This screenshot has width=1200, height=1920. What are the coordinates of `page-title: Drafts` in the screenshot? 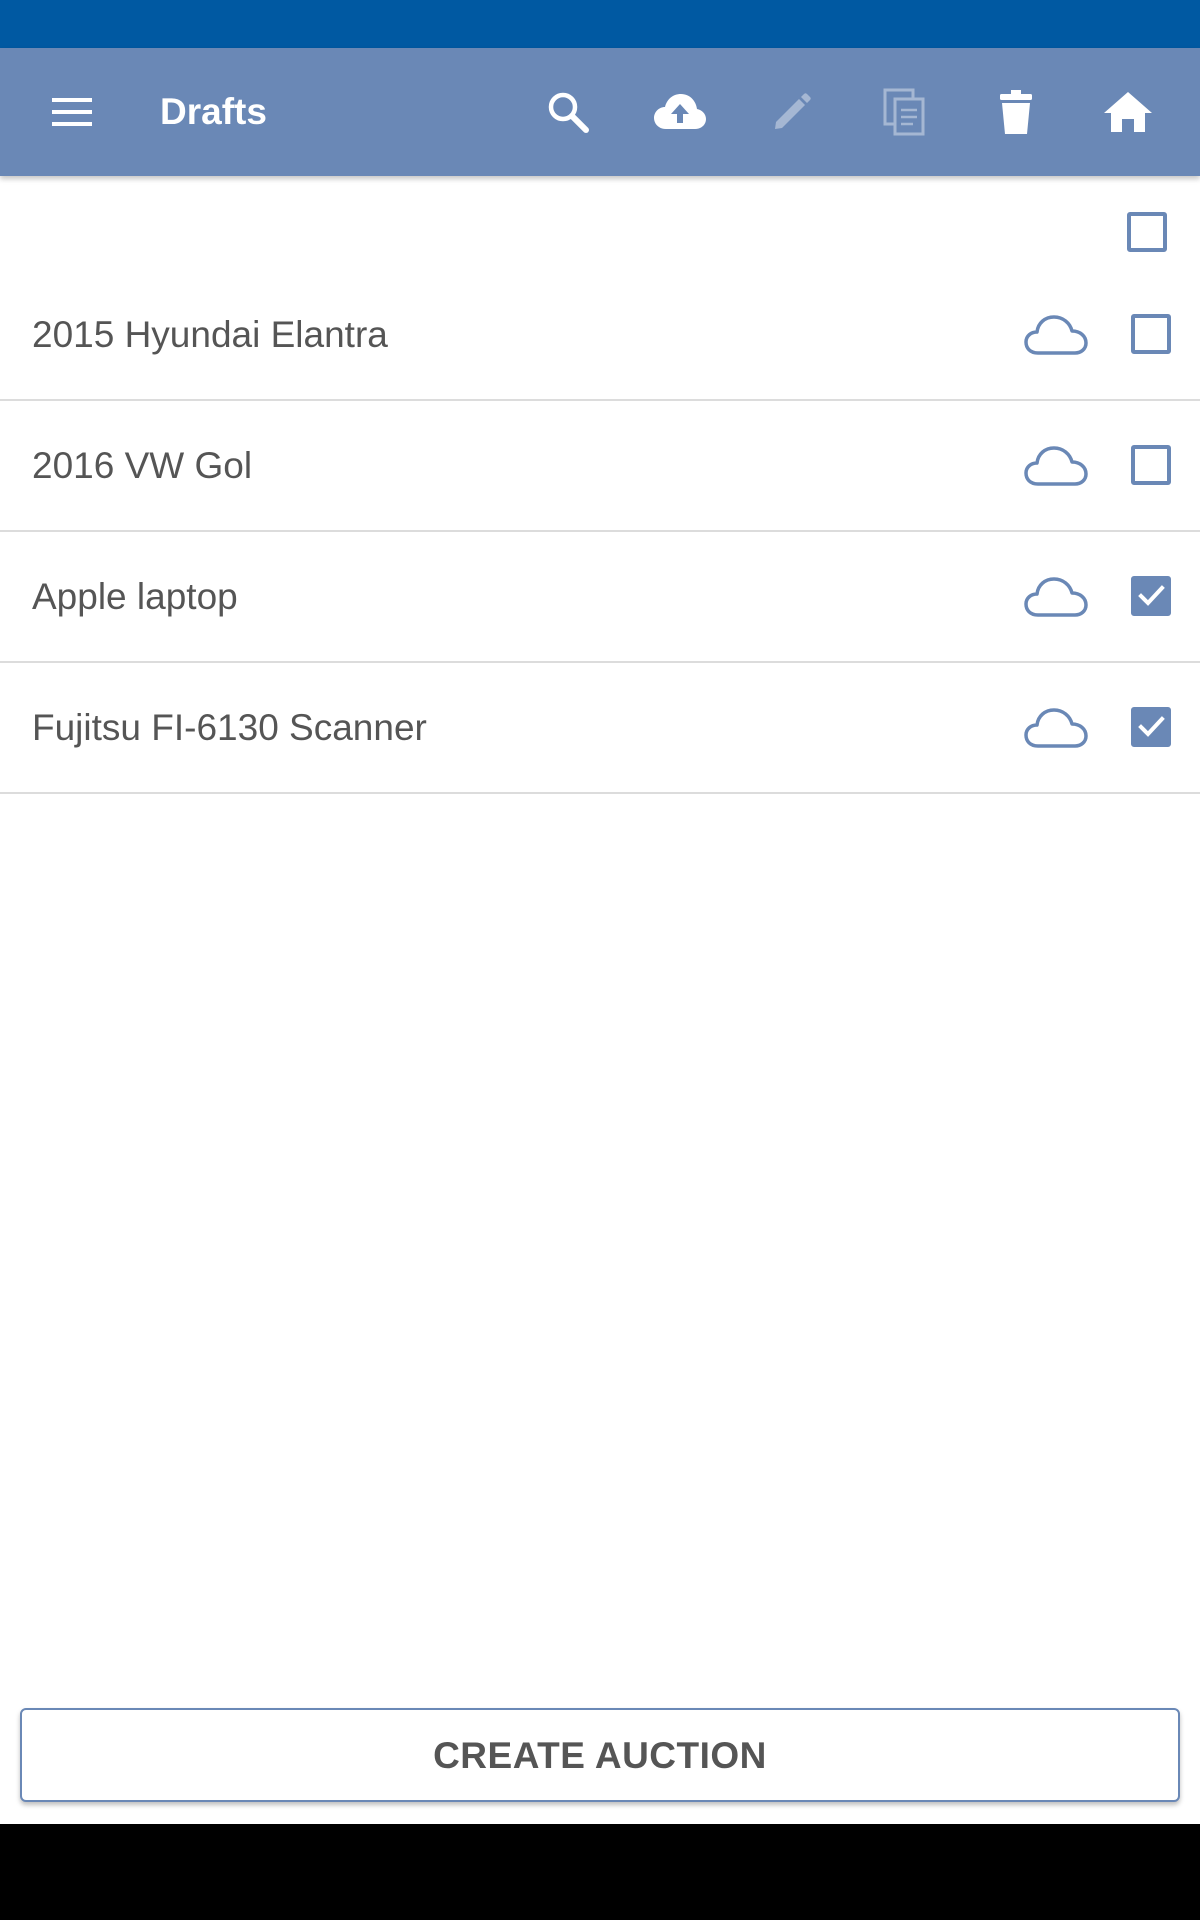 It's located at (213, 111).